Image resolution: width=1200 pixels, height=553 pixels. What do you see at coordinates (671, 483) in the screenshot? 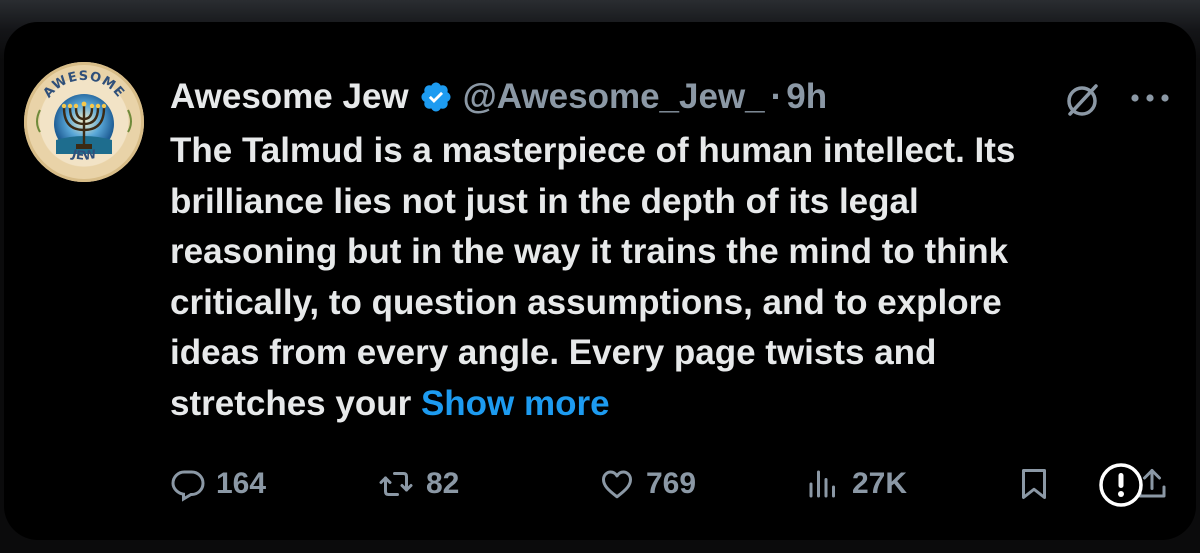
I see `like-count: 769` at bounding box center [671, 483].